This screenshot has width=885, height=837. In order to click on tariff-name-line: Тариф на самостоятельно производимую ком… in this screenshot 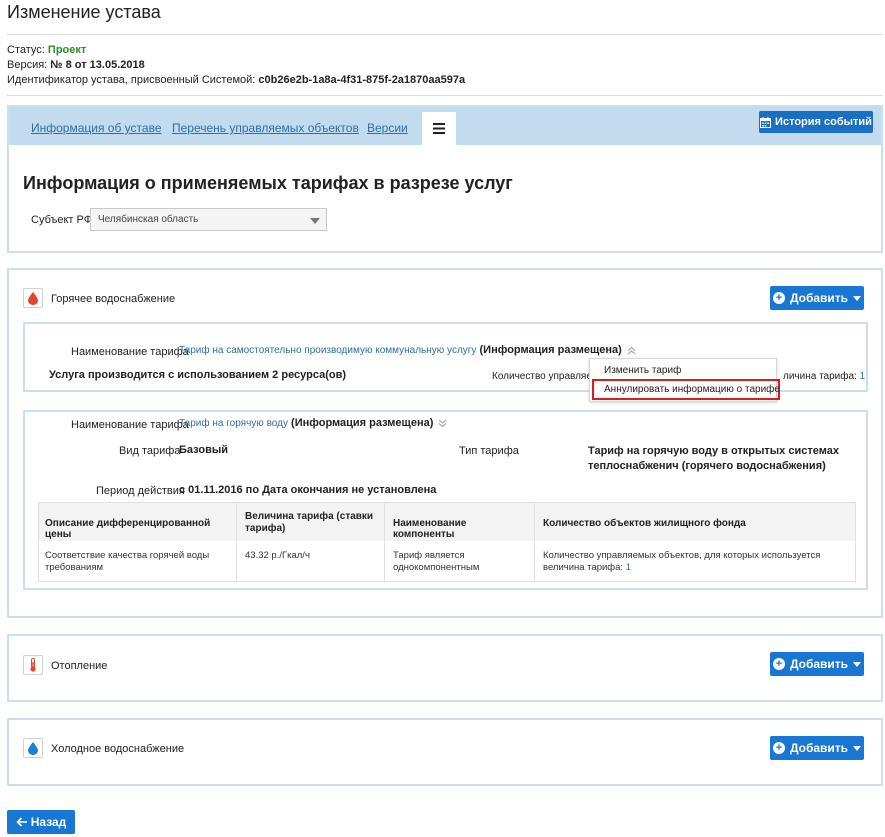, I will do `click(407, 350)`.